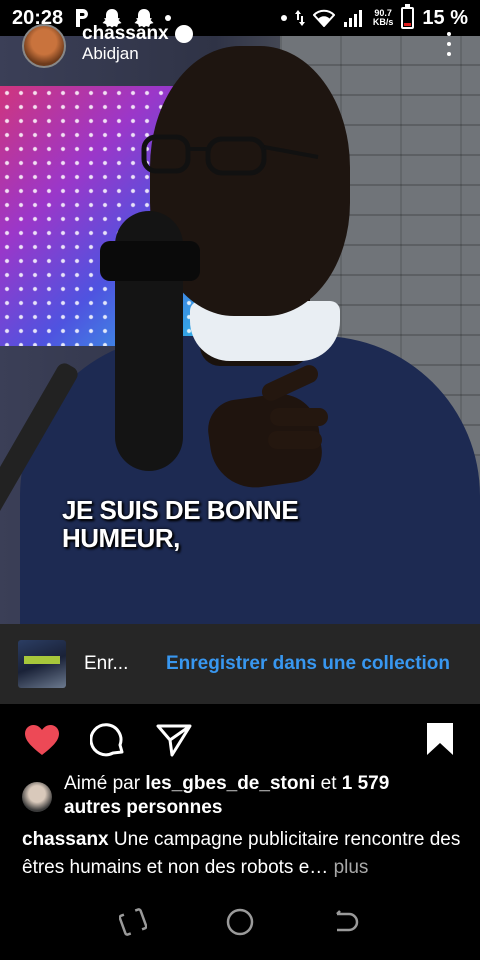  What do you see at coordinates (408, 24) in the screenshot?
I see `battery-fill` at bounding box center [408, 24].